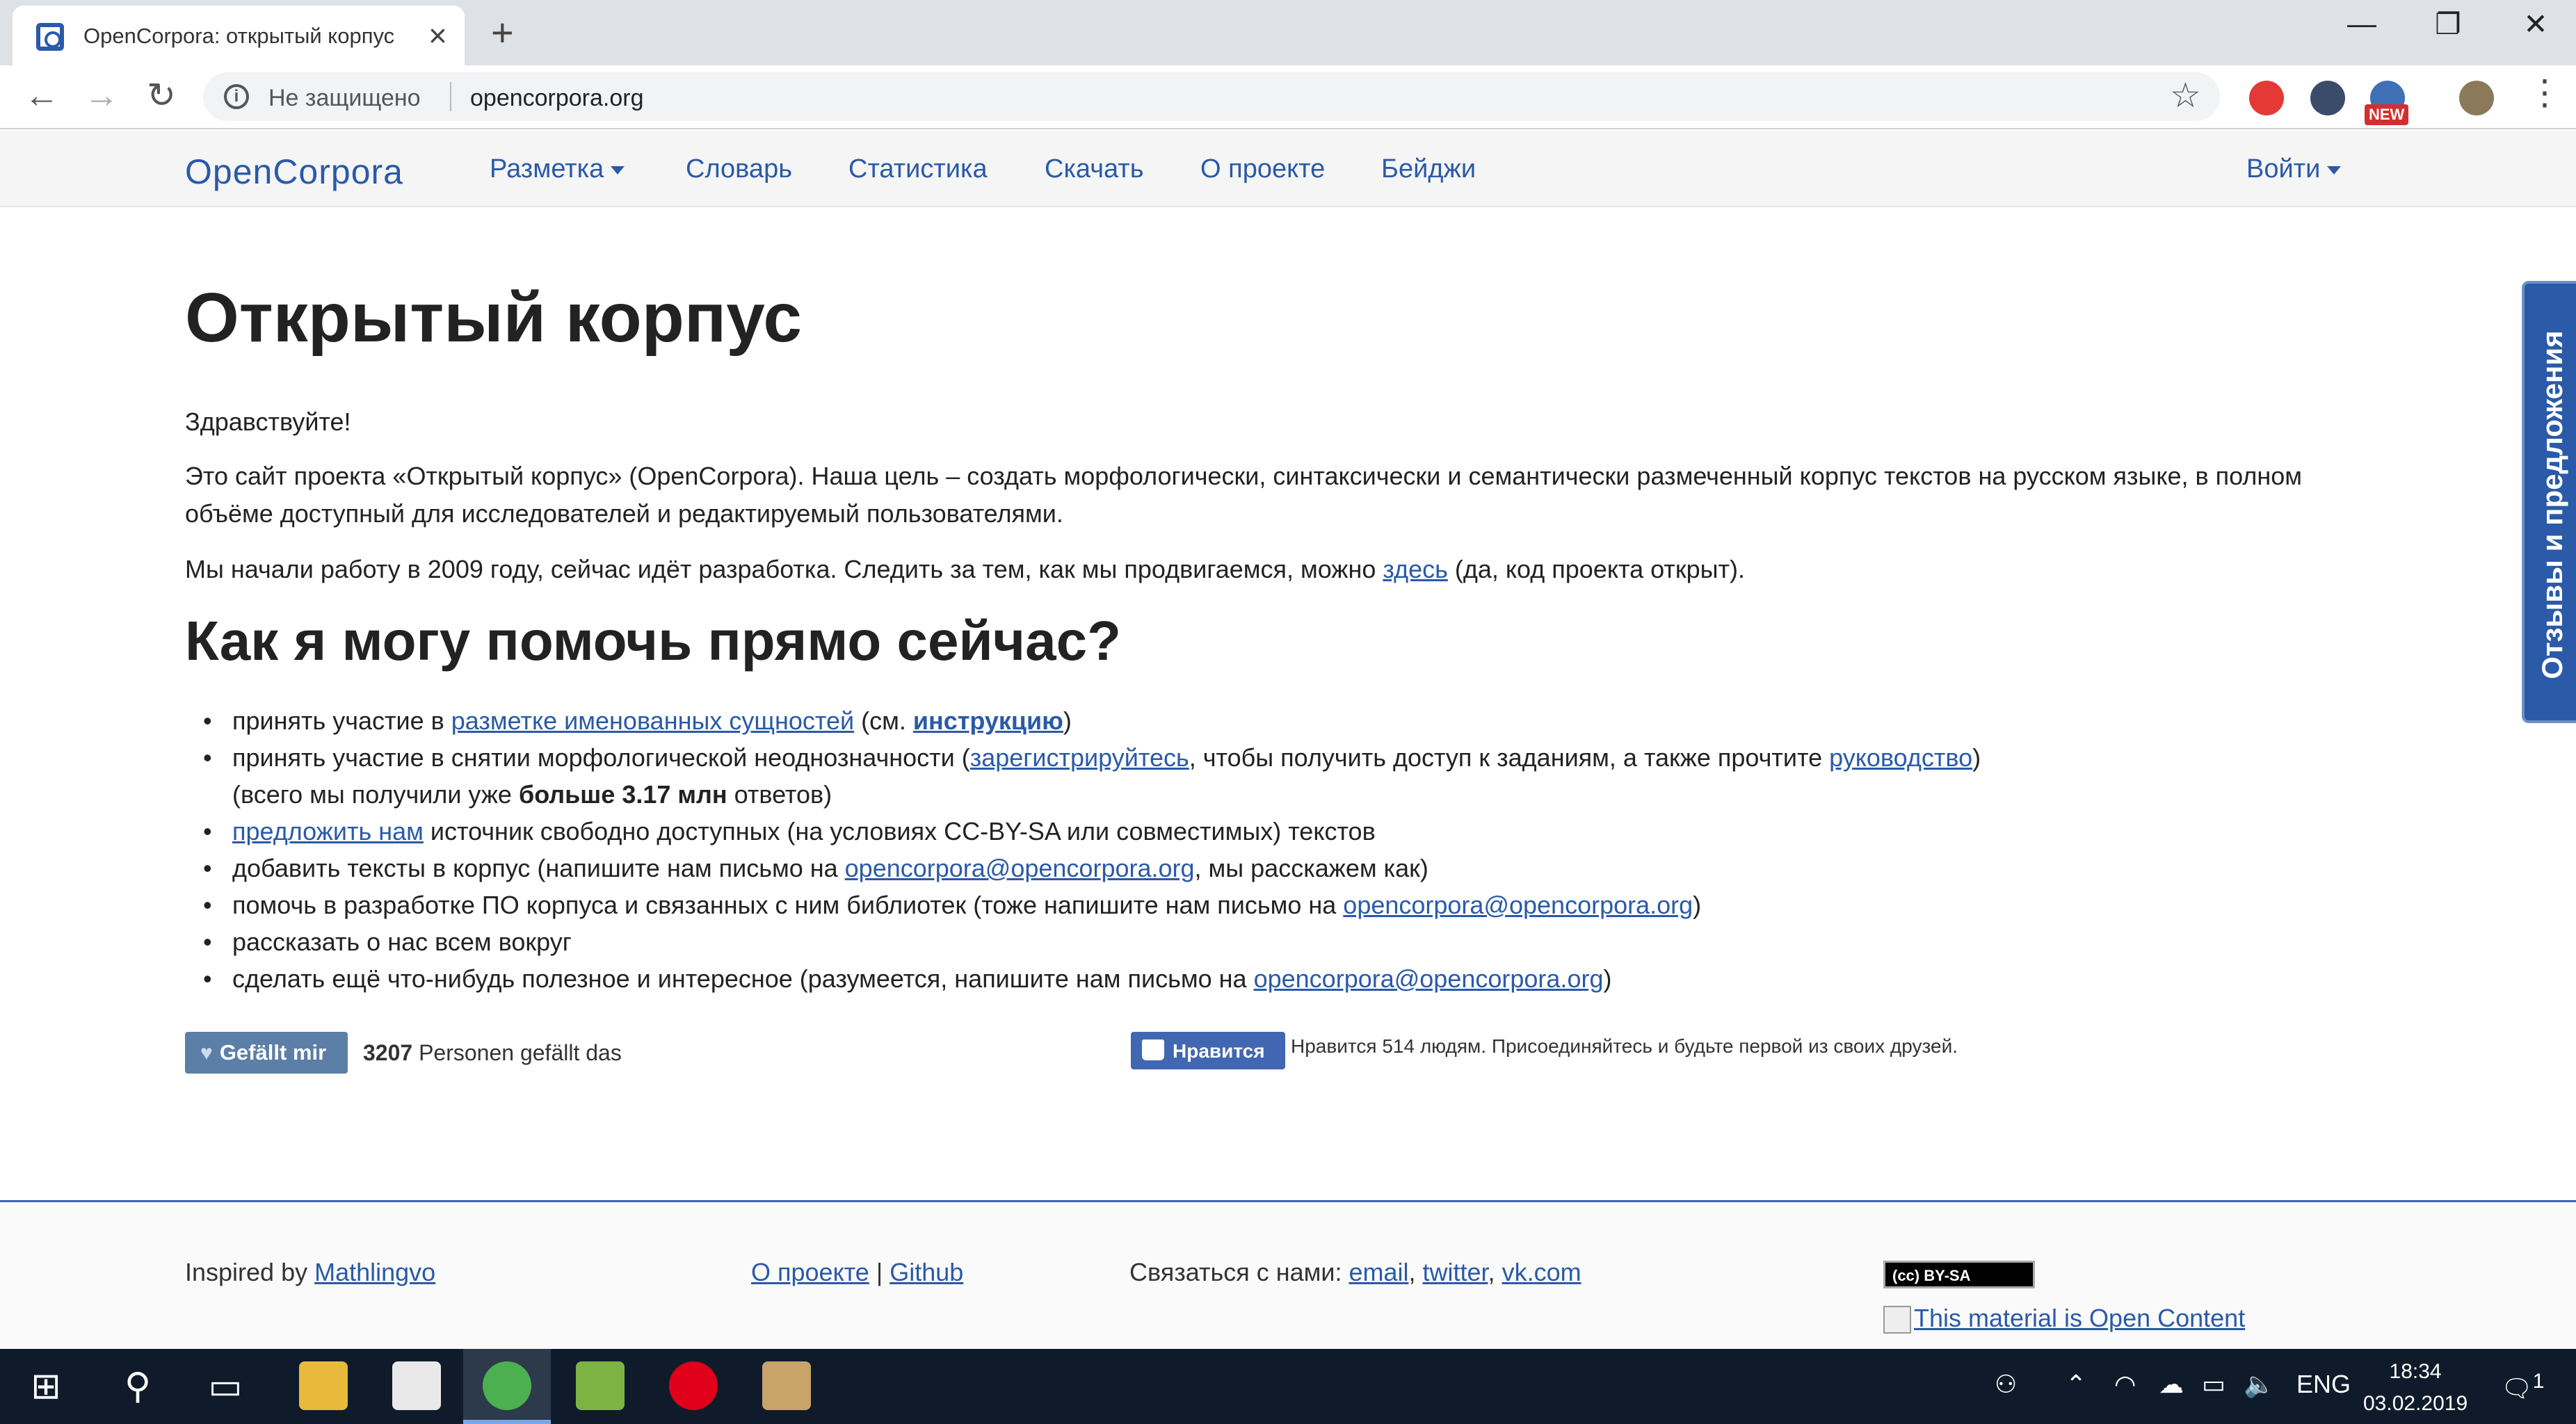 This screenshot has height=1424, width=2576. I want to click on login-dropdown: Войти, so click(2294, 169).